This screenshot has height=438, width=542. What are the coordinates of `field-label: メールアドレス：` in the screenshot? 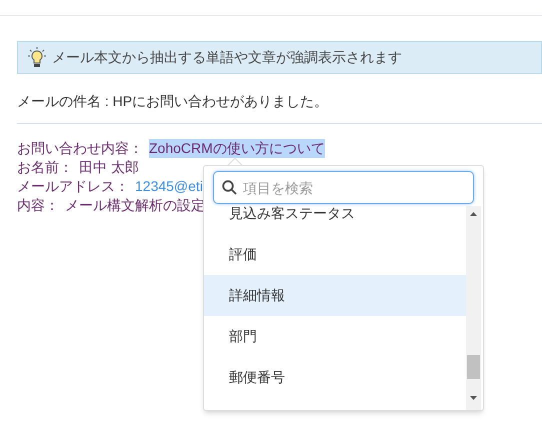 It's located at (73, 186).